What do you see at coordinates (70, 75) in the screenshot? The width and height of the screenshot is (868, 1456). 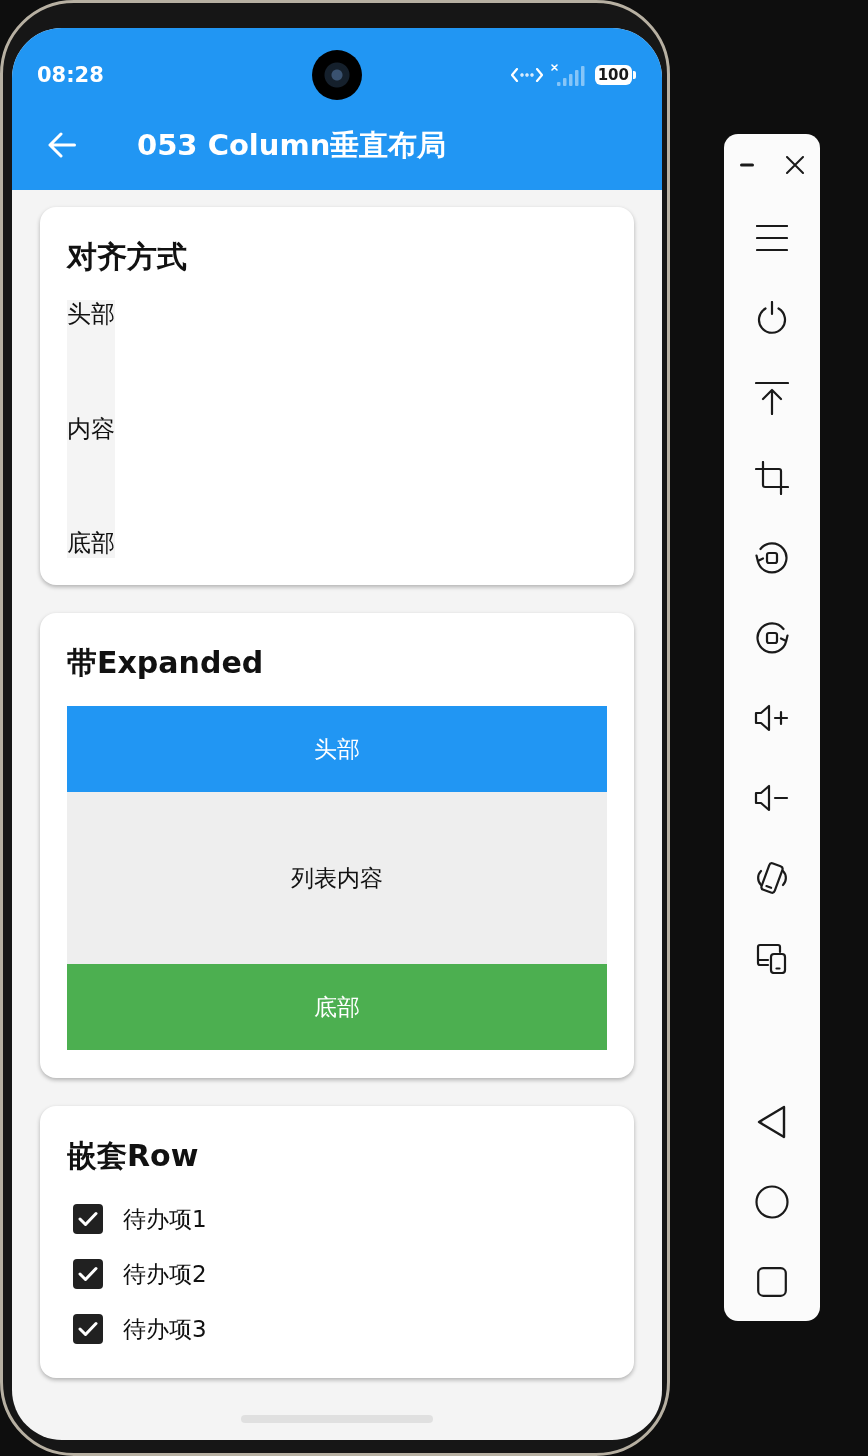 I see `status-time: 08:28` at bounding box center [70, 75].